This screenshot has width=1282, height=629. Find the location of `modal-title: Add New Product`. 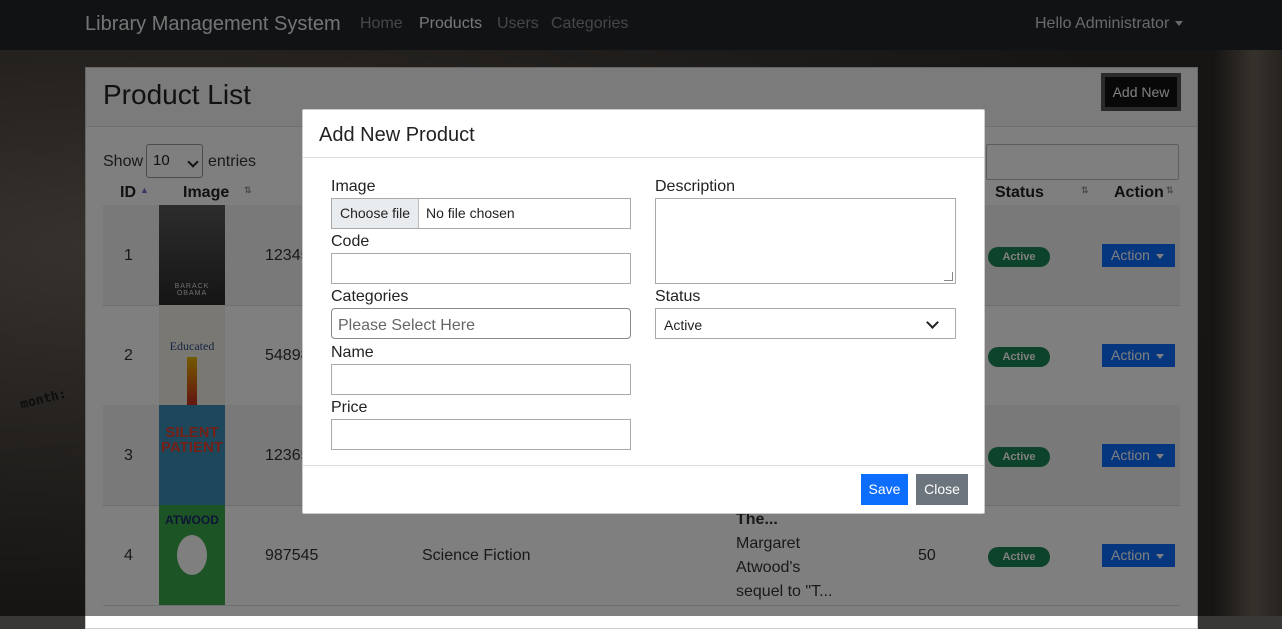

modal-title: Add New Product is located at coordinates (397, 135).